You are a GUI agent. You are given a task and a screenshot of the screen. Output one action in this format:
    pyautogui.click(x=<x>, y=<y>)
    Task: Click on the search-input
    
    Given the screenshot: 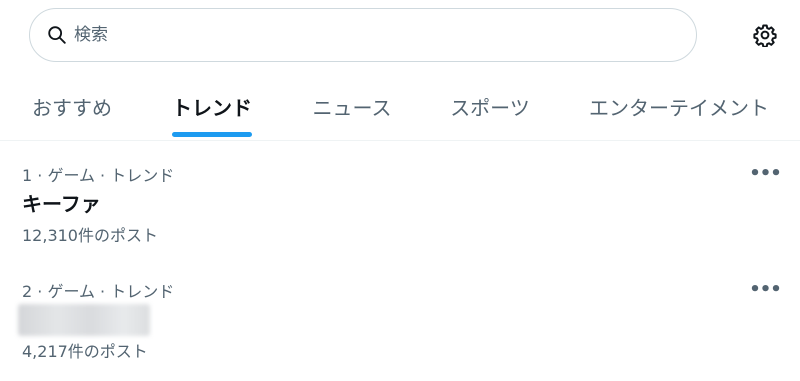 What is the action you would take?
    pyautogui.click(x=354, y=35)
    